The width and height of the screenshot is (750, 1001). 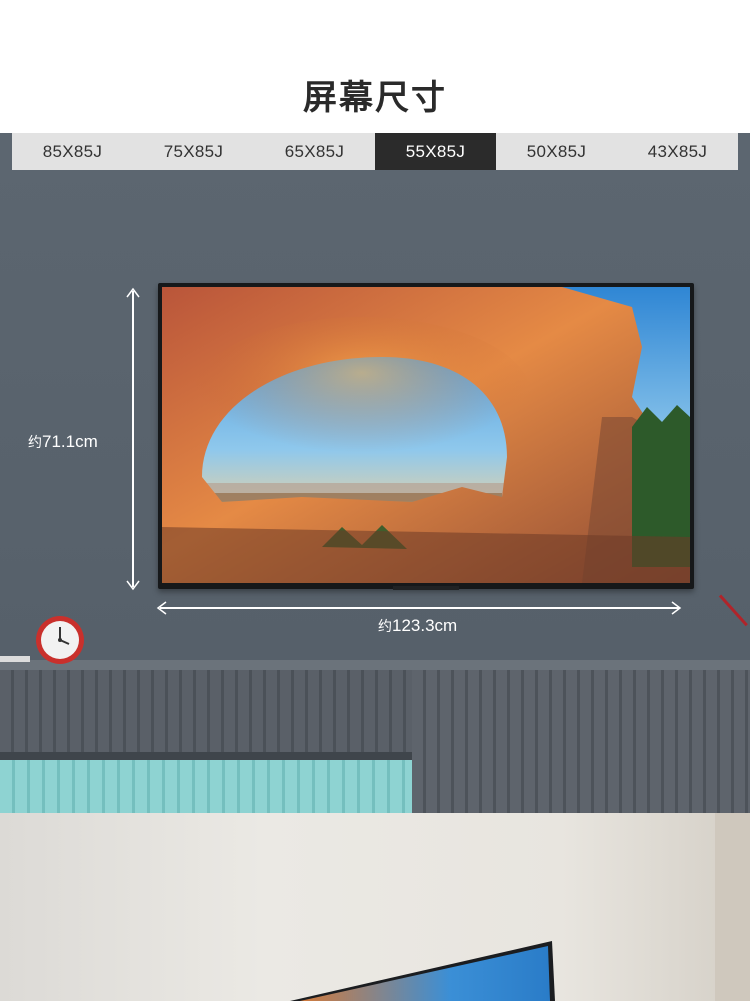 What do you see at coordinates (206, 786) in the screenshot?
I see `cabinet-teal-drawer` at bounding box center [206, 786].